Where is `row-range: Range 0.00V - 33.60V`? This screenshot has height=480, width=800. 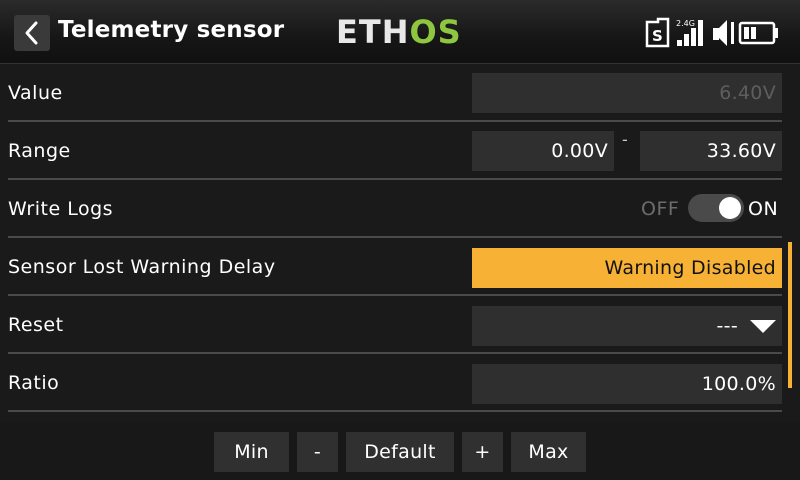 row-range: Range 0.00V - 33.60V is located at coordinates (391, 151).